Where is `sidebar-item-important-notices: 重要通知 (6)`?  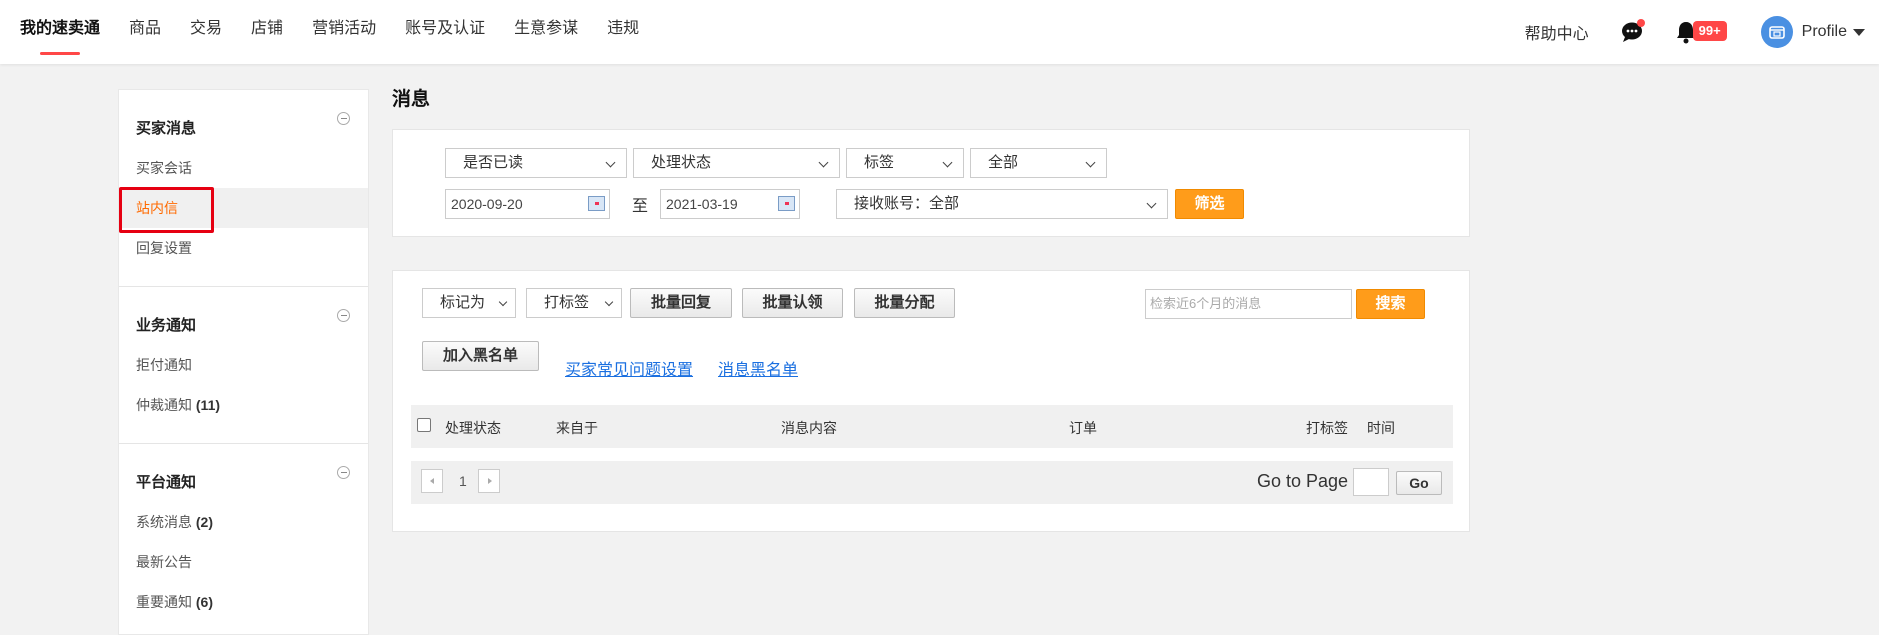 sidebar-item-important-notices: 重要通知 (6) is located at coordinates (243, 602).